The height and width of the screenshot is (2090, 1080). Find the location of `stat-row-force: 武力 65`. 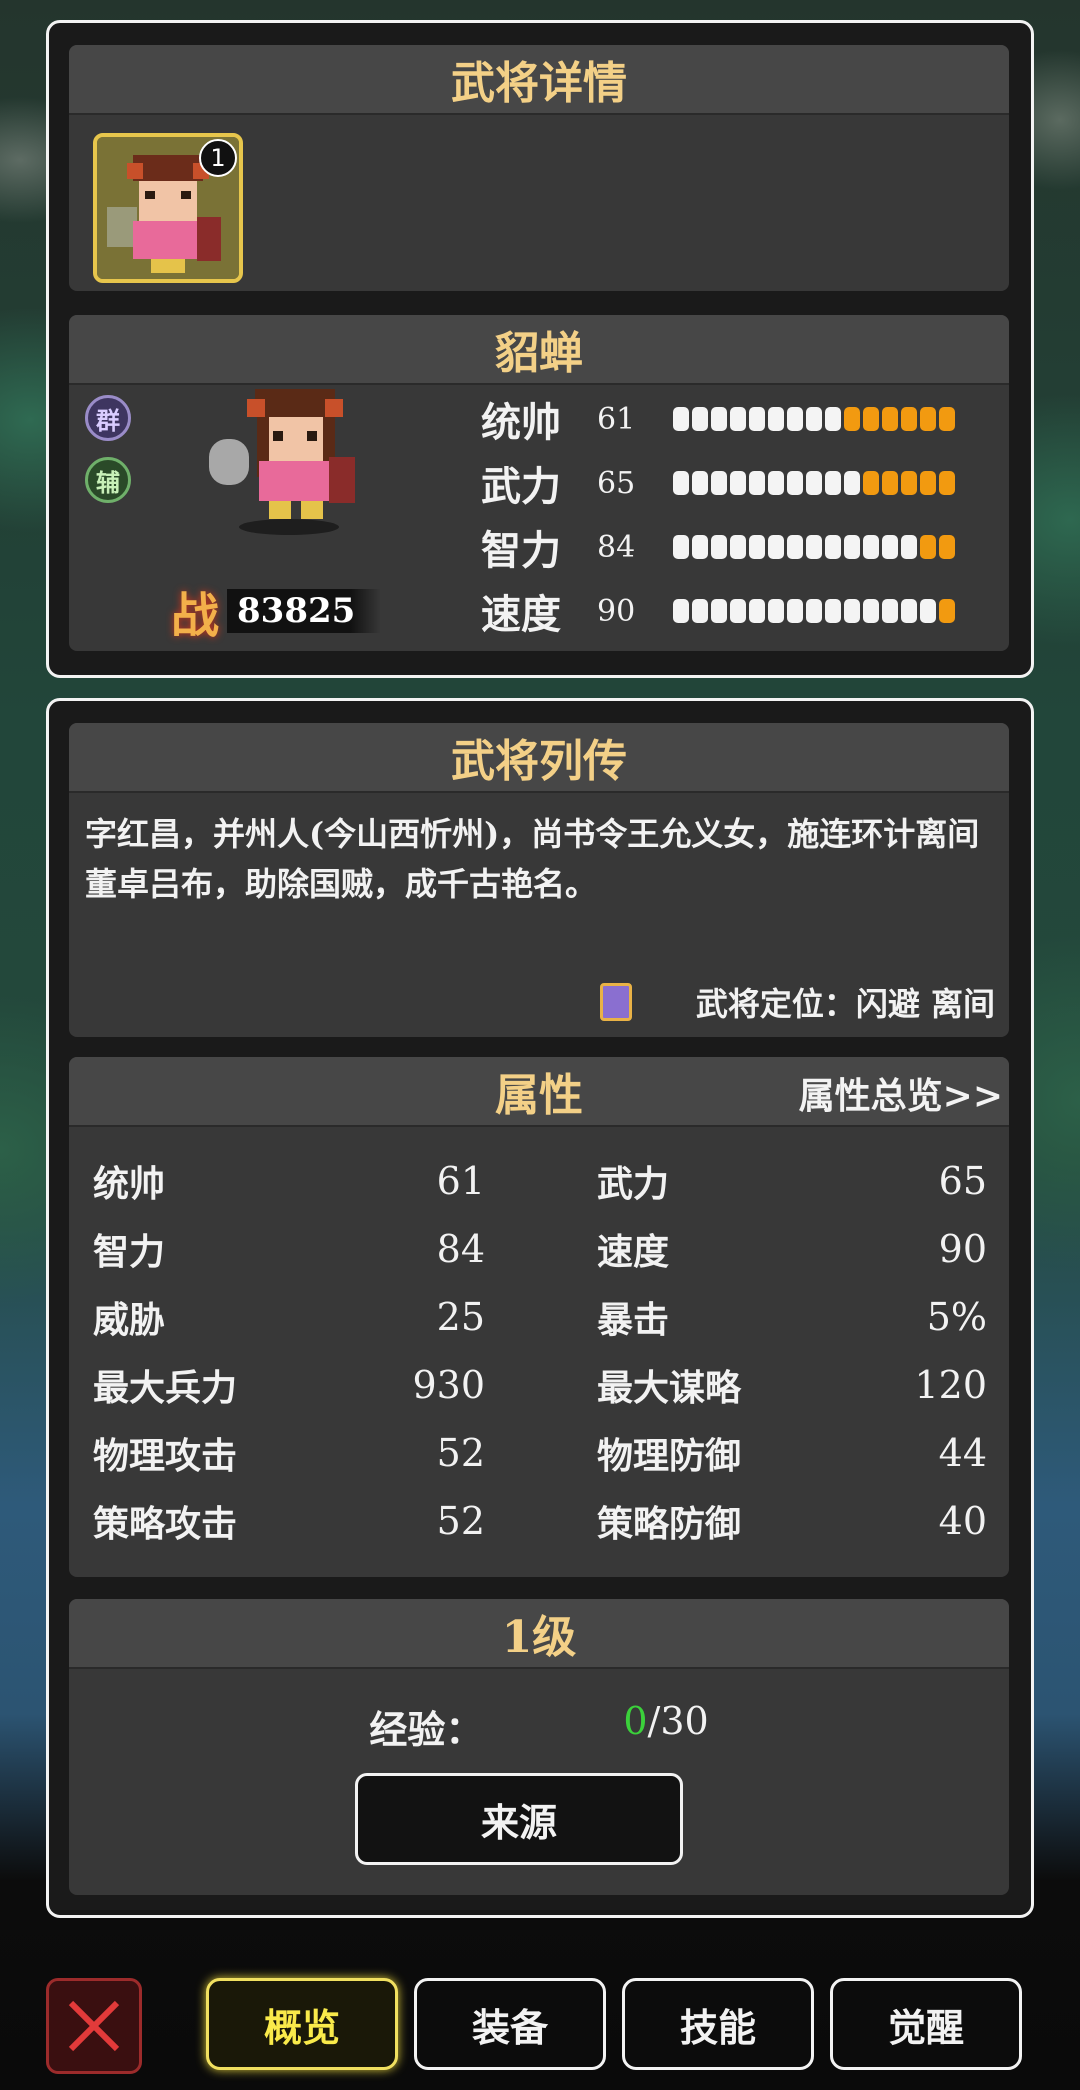

stat-row-force: 武力 65 is located at coordinates (718, 484).